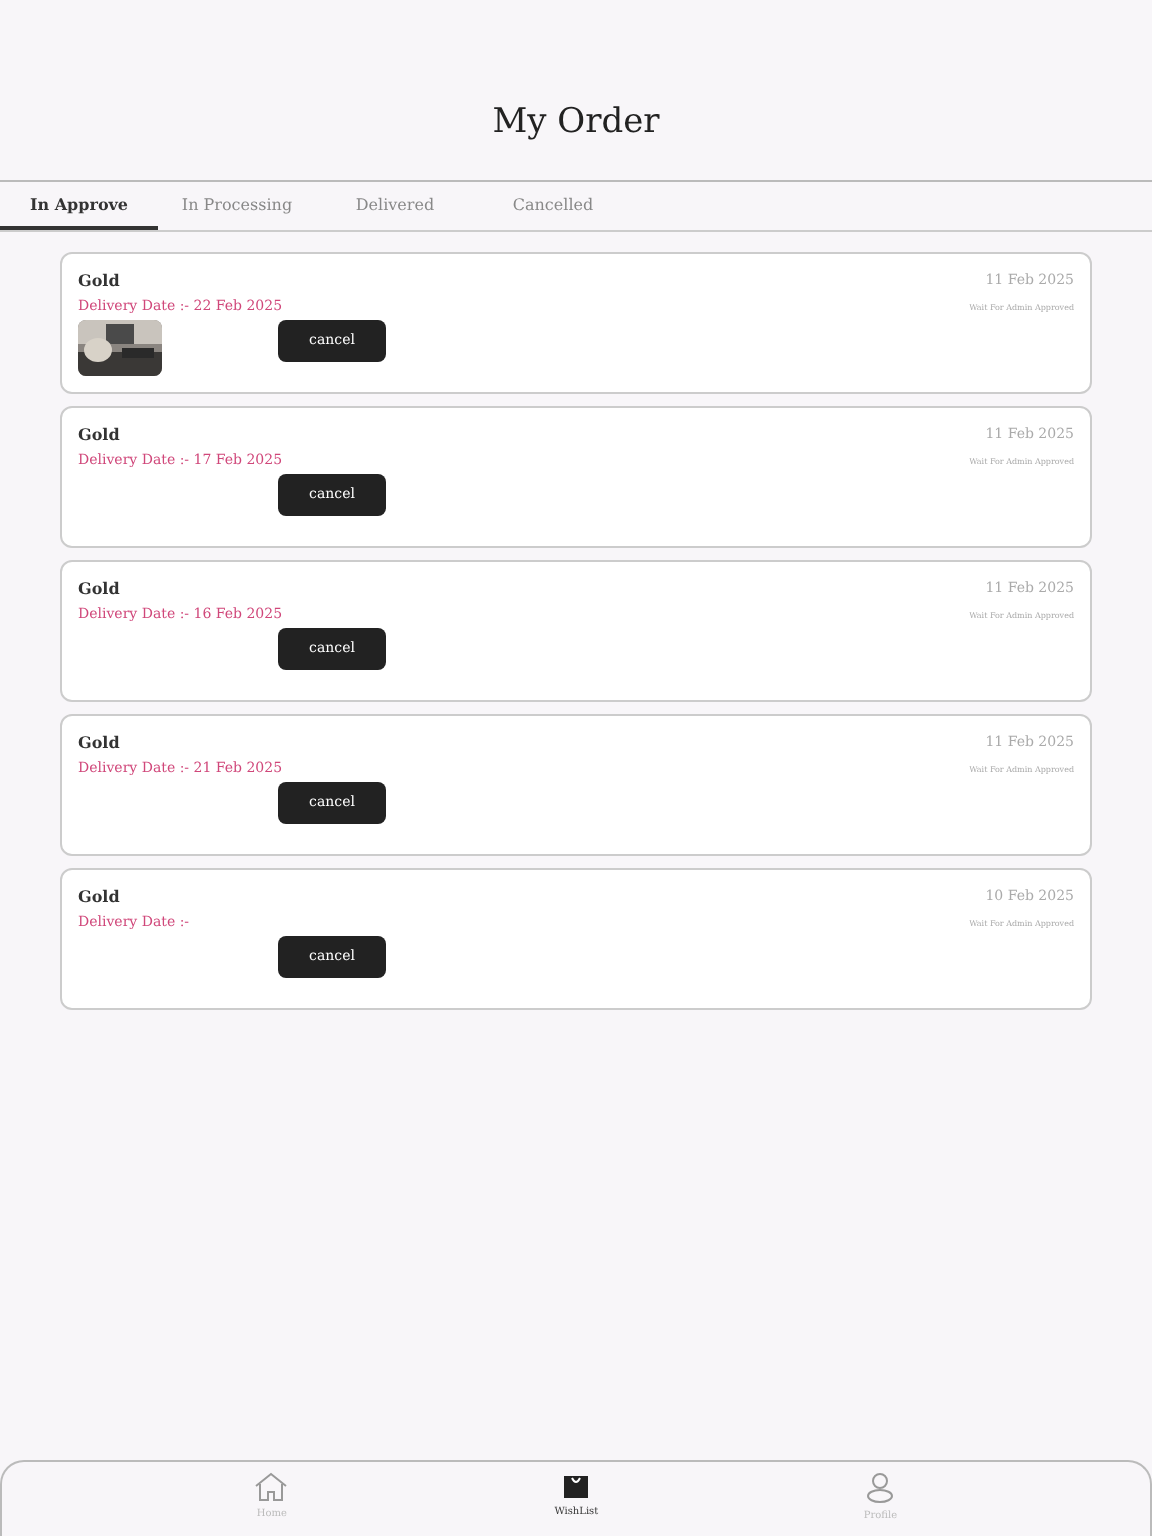  I want to click on profile-icon, so click(880, 1488).